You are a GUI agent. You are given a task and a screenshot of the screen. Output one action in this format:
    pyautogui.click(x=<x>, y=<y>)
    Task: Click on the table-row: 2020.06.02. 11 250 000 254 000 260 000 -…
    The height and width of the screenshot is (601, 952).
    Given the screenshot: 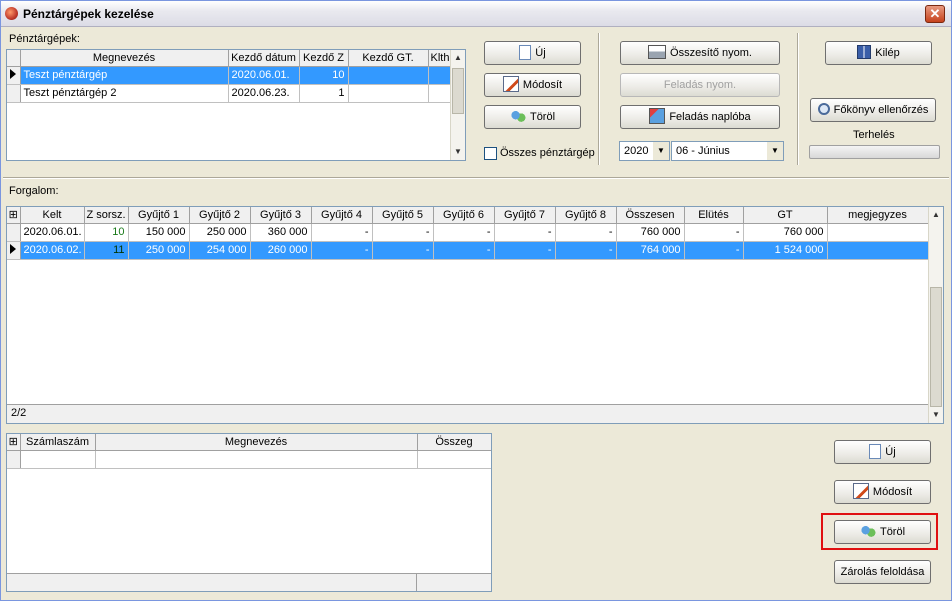 What is the action you would take?
    pyautogui.click(x=468, y=250)
    